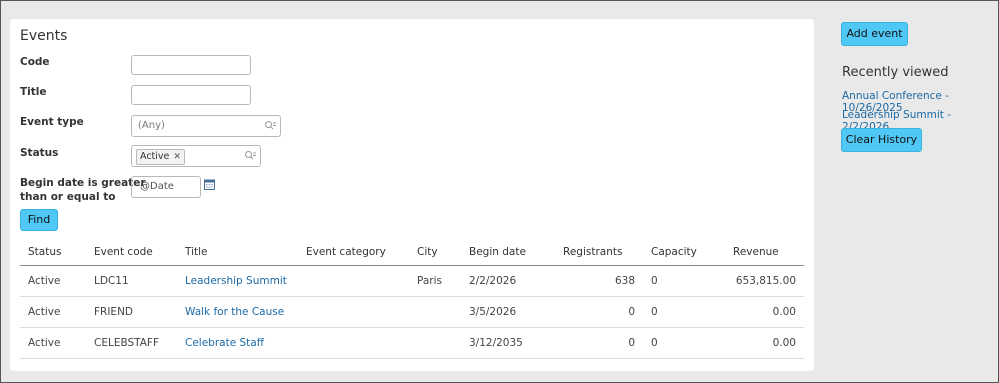 The image size is (999, 383). Describe the element at coordinates (53, 252) in the screenshot. I see `column-header: Status` at that location.